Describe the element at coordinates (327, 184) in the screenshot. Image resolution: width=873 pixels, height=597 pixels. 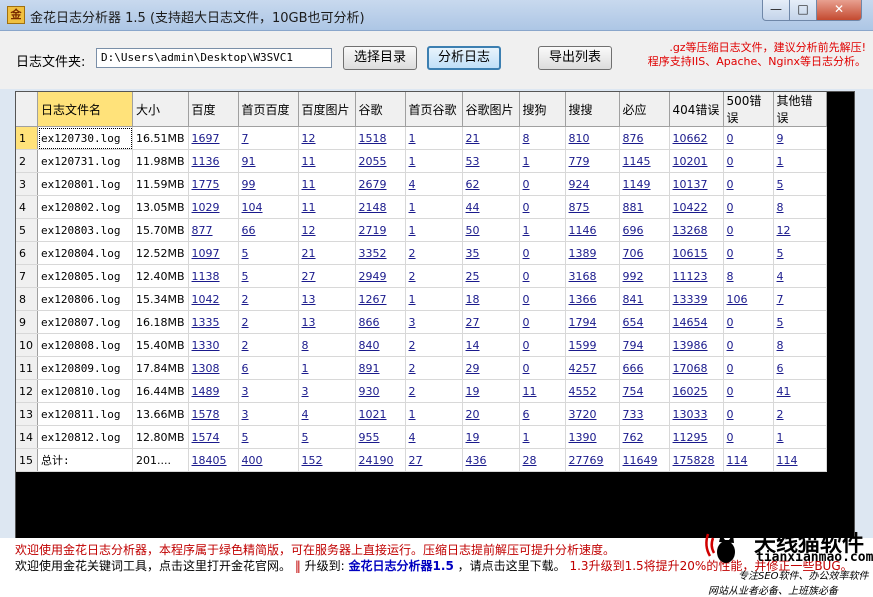
I see `count-cell: 11` at that location.